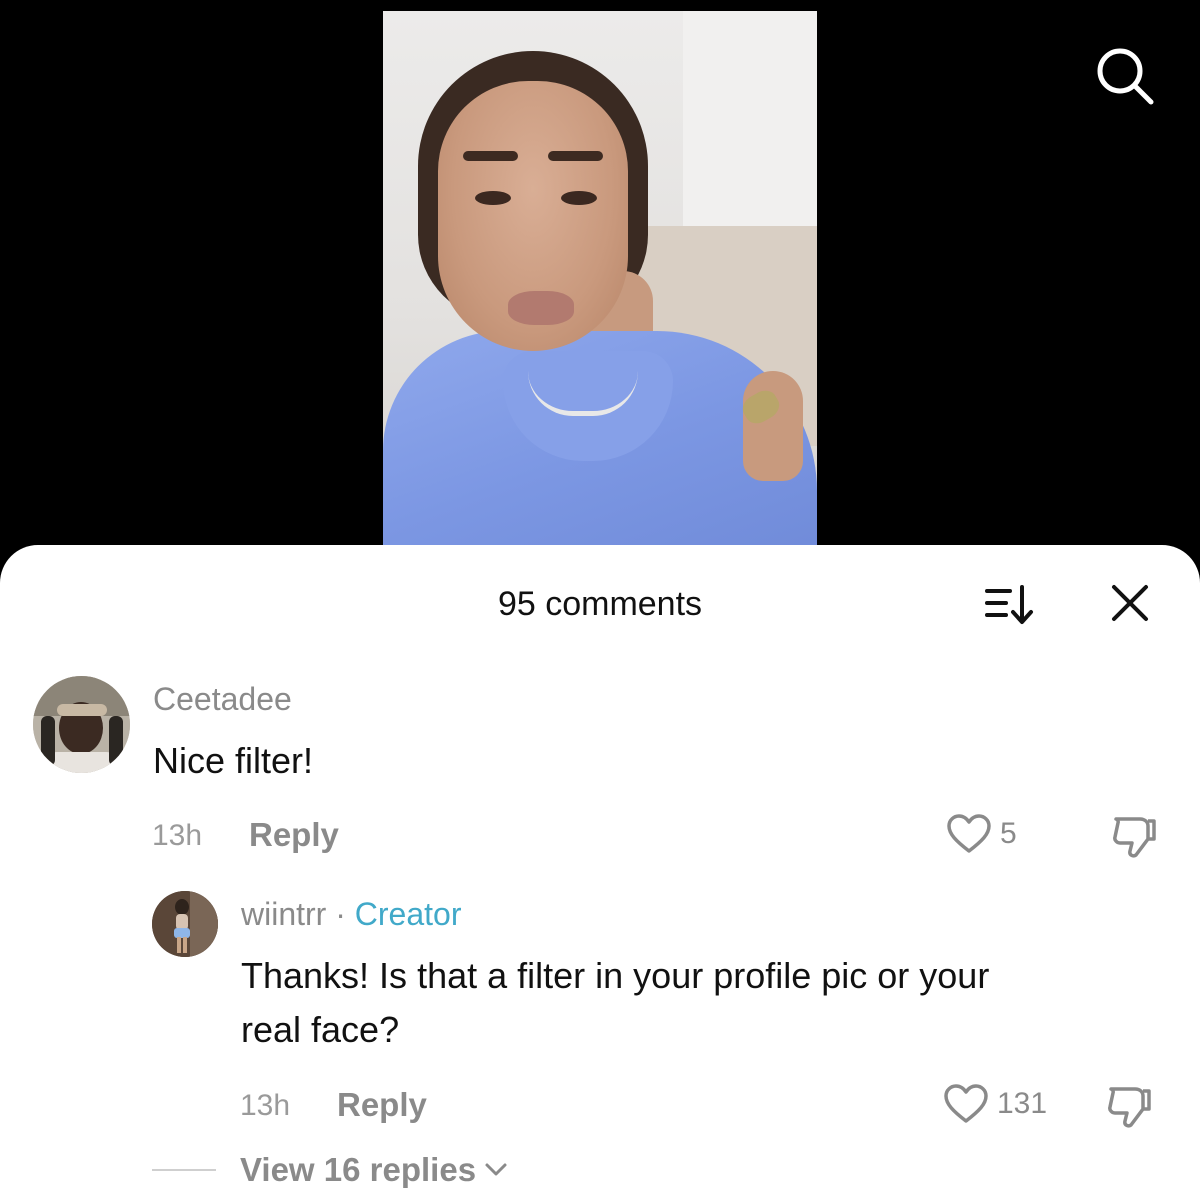 The height and width of the screenshot is (1200, 1200). I want to click on video-eye-right, so click(579, 198).